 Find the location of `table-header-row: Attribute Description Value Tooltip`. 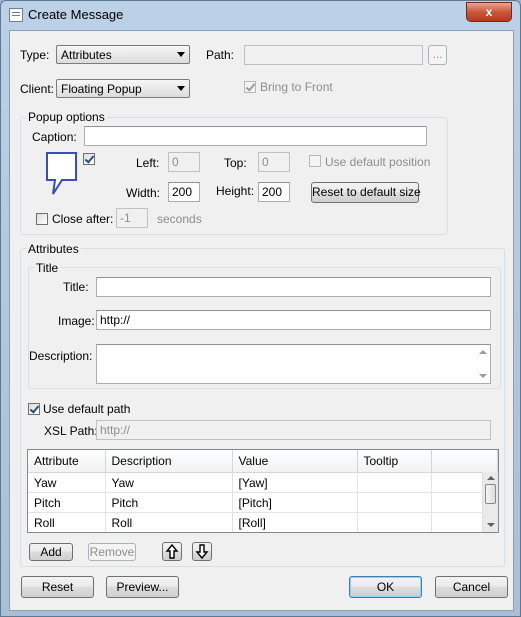

table-header-row: Attribute Description Value Tooltip is located at coordinates (263, 461).